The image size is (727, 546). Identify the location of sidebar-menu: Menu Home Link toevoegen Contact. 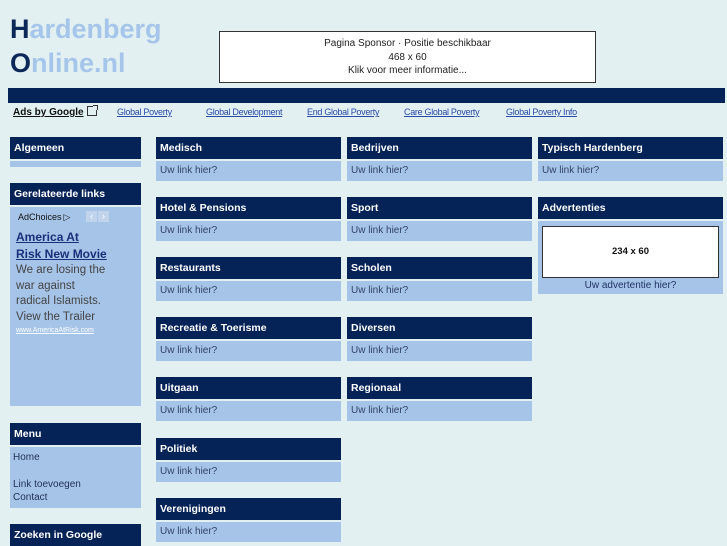
(75, 465).